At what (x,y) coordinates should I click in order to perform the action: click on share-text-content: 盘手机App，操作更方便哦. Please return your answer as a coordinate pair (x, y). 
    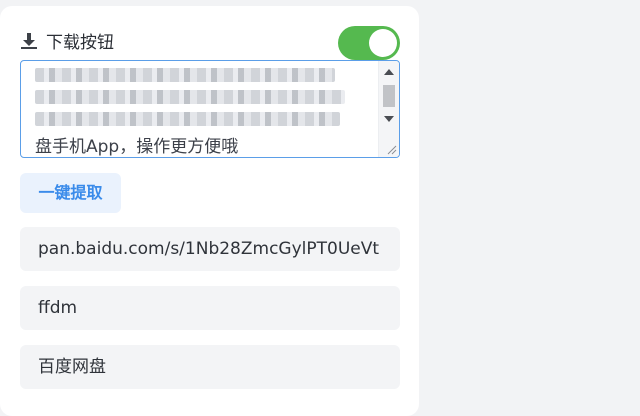
    Looking at the image, I should click on (198, 109).